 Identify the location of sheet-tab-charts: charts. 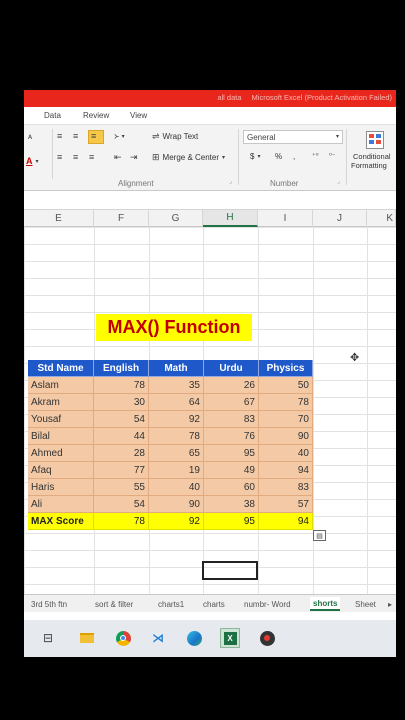
(214, 604).